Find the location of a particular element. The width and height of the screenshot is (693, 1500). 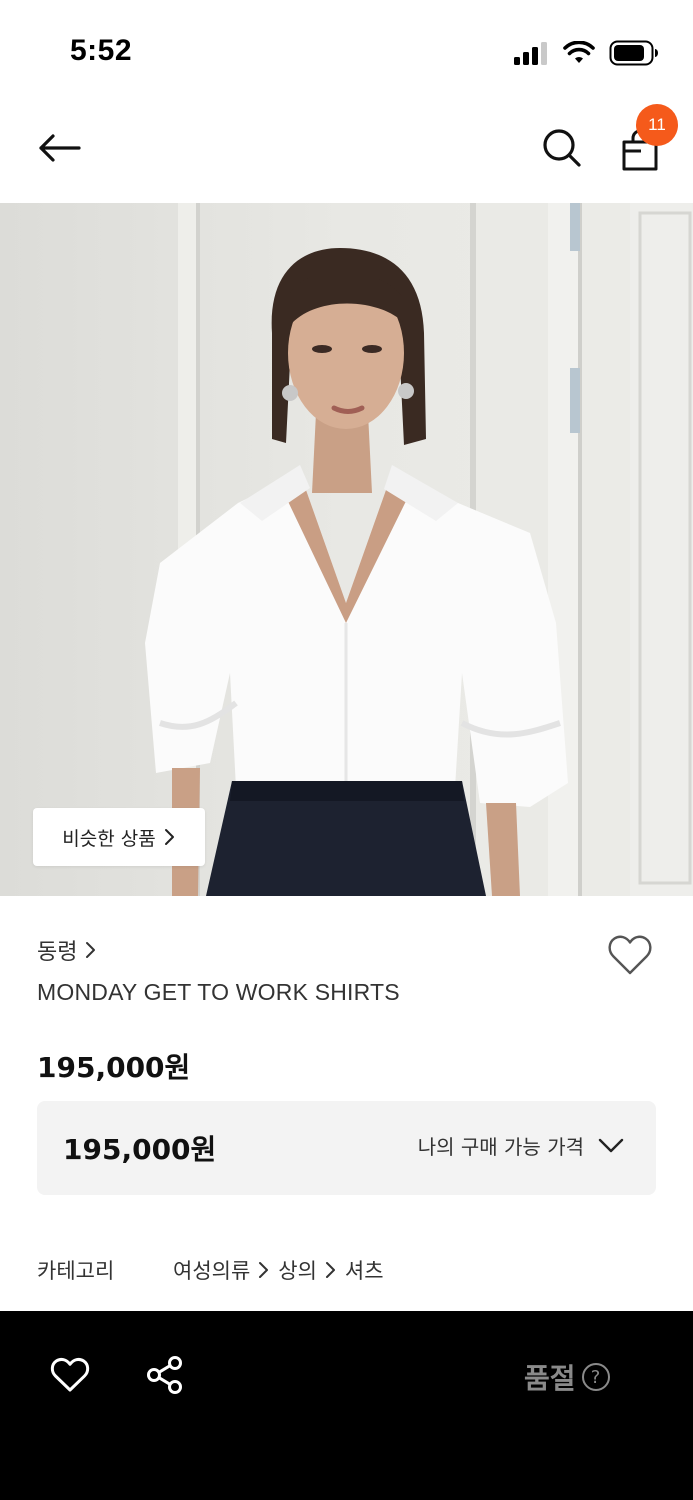

arrow-left-icon is located at coordinates (60, 148).